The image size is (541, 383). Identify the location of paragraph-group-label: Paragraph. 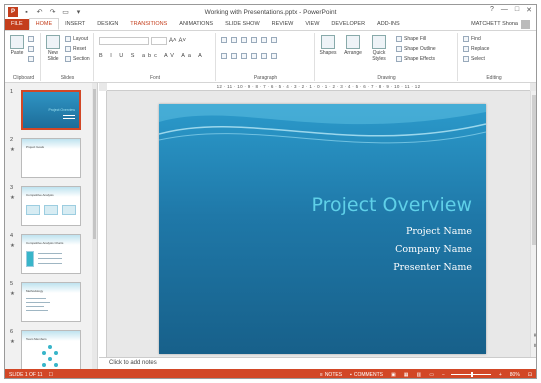
(265, 78).